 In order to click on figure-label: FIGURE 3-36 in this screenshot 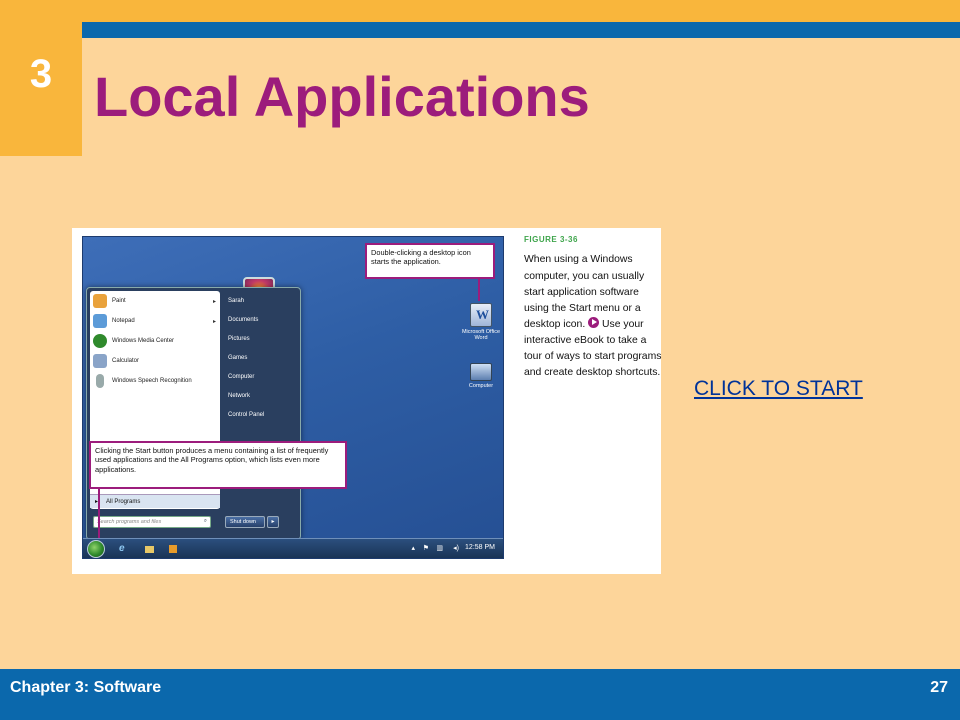, I will do `click(551, 239)`.